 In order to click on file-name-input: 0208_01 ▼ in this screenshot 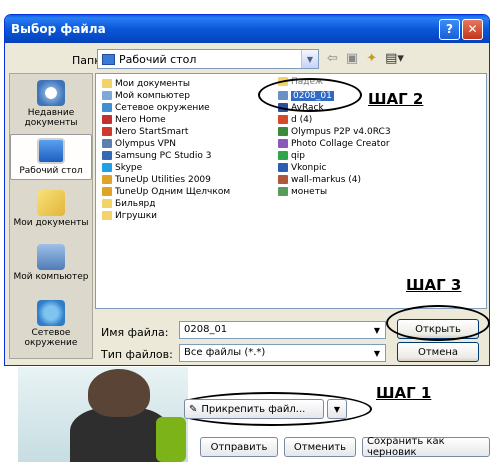, I will do `click(282, 330)`.